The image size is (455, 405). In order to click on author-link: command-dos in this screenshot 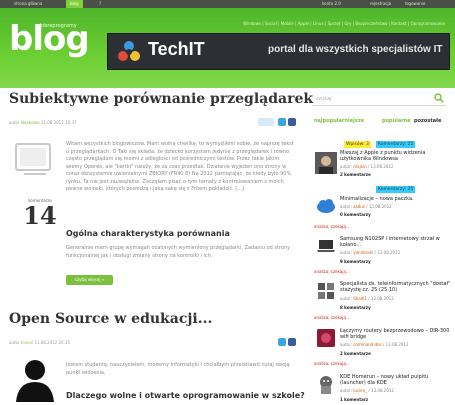, I will do `click(367, 344)`.